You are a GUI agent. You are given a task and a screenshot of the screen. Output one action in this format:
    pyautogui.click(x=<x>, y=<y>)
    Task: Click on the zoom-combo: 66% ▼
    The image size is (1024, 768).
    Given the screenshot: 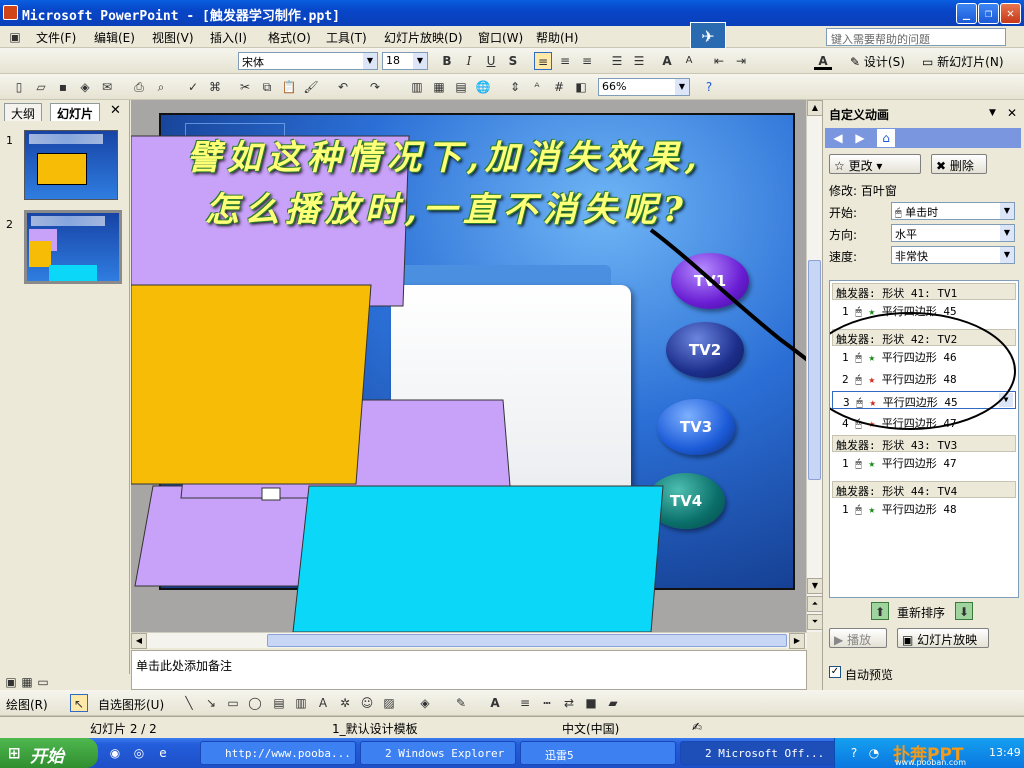 What is the action you would take?
    pyautogui.click(x=644, y=87)
    